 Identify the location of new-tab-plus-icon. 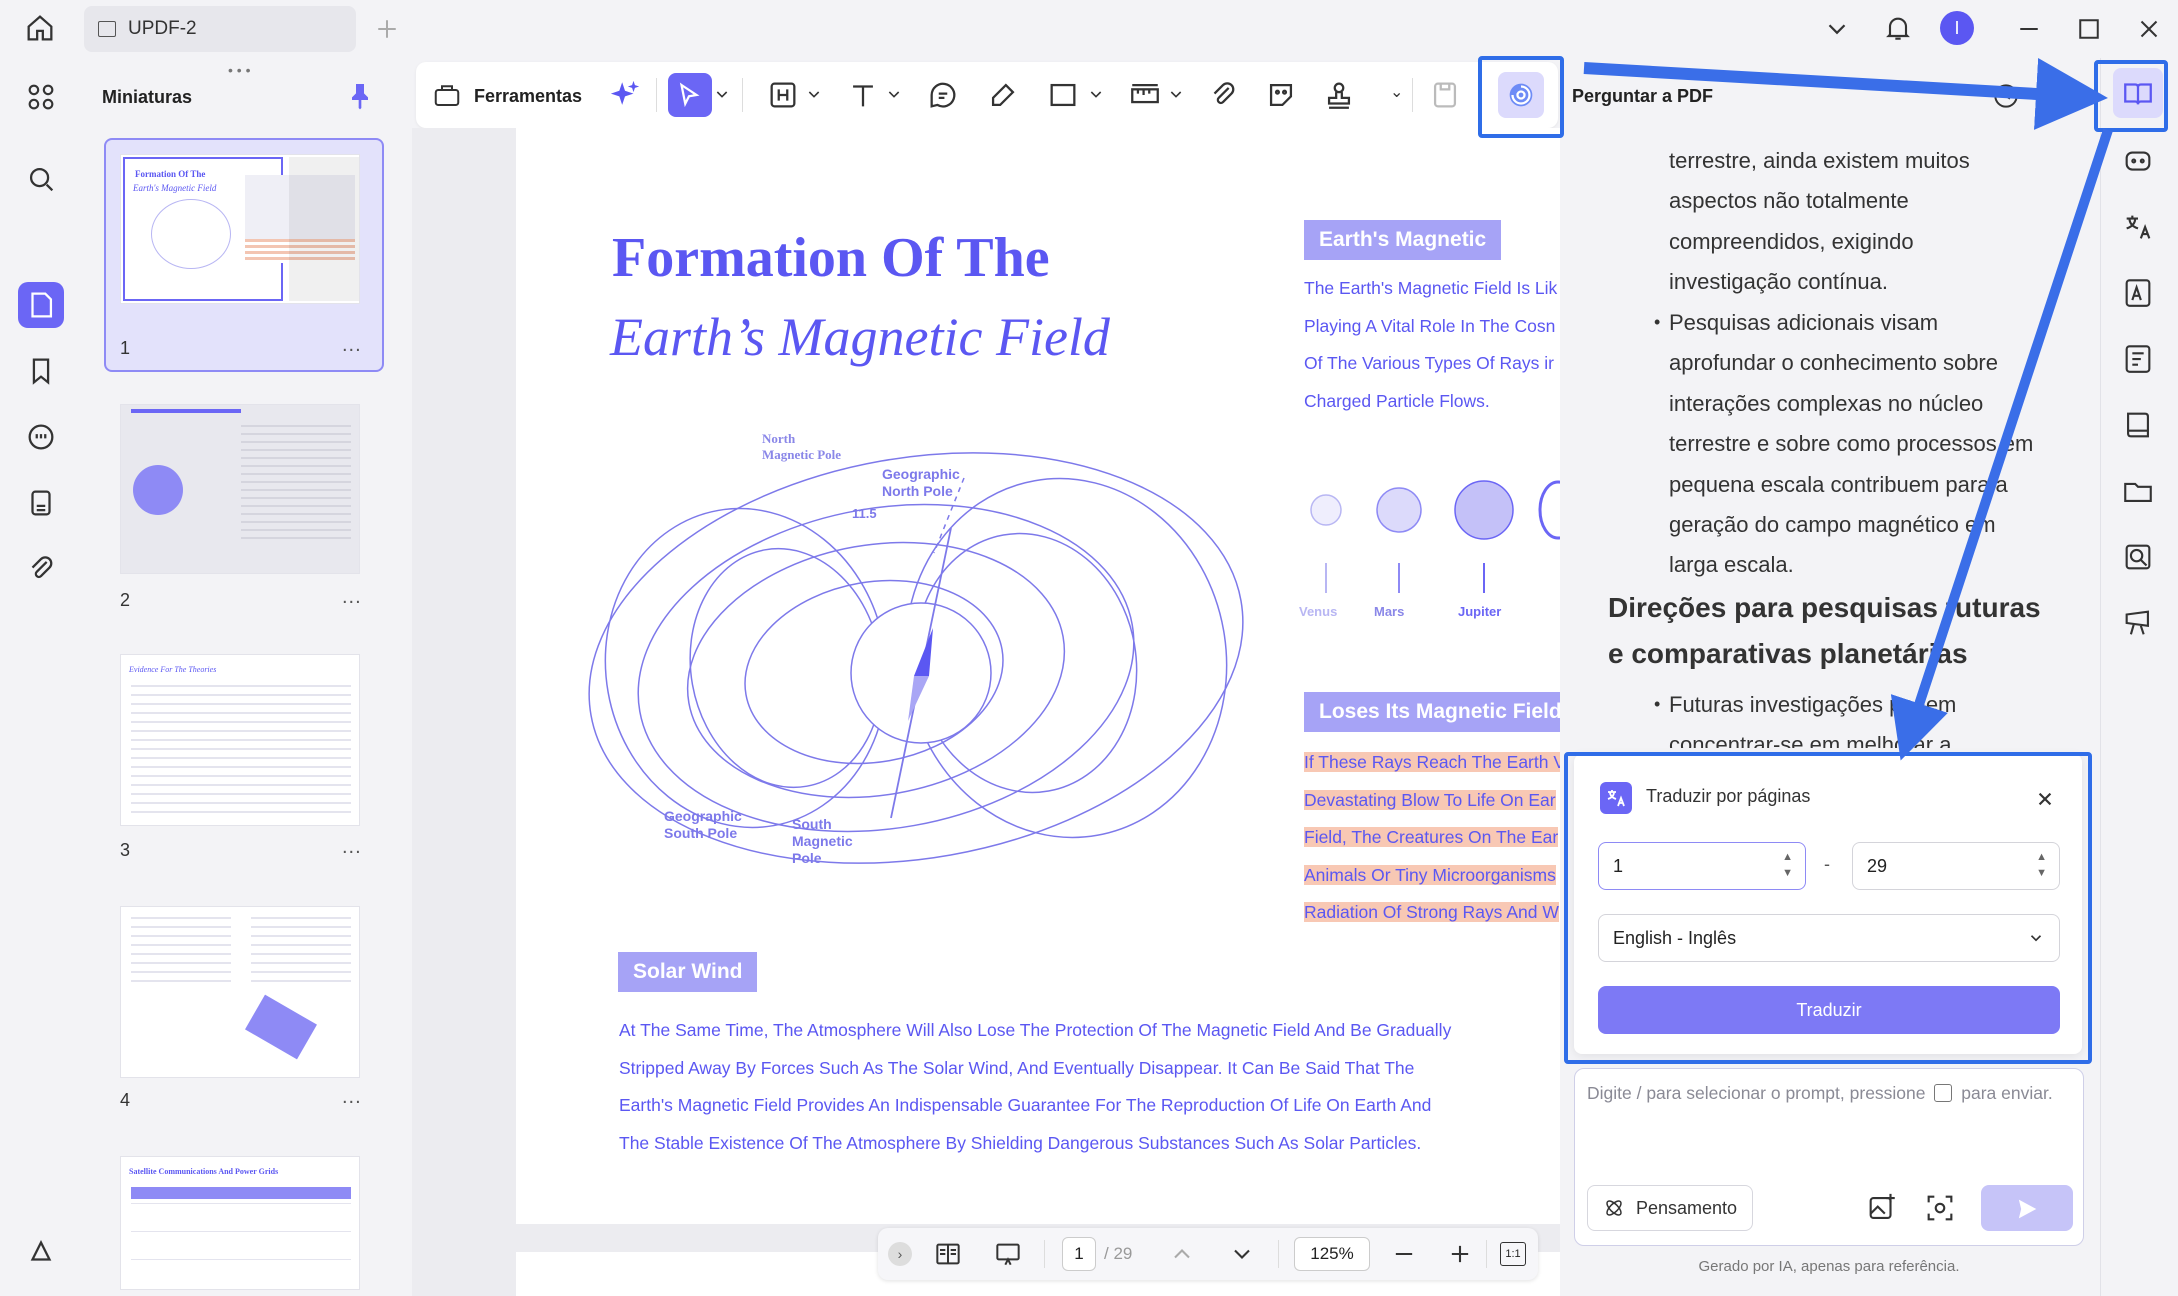
(387, 29).